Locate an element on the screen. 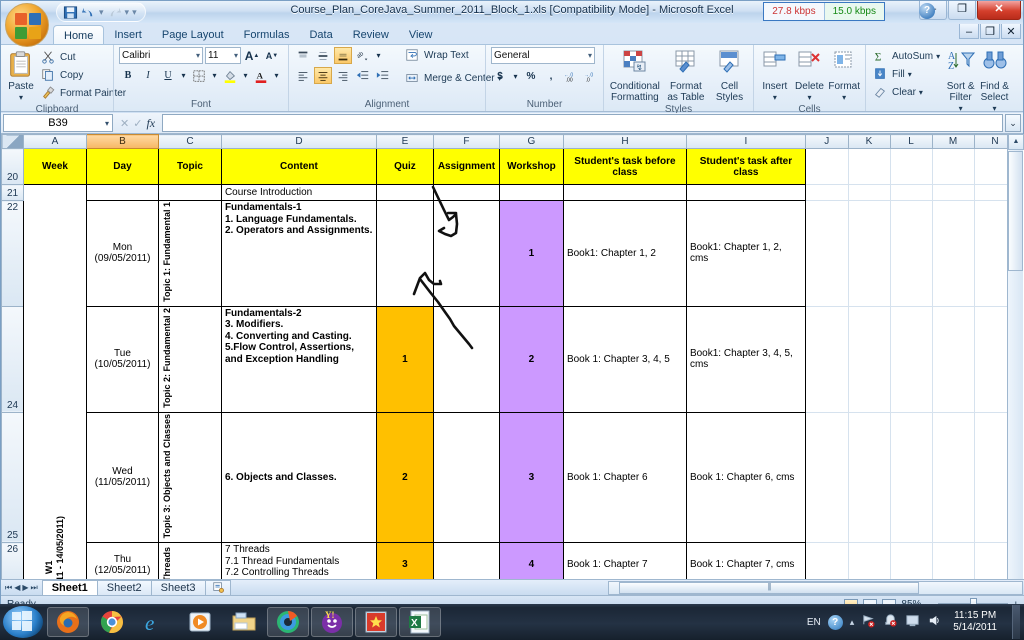 Image resolution: width=1024 pixels, height=640 pixels. help-icon: ? is located at coordinates (927, 11).